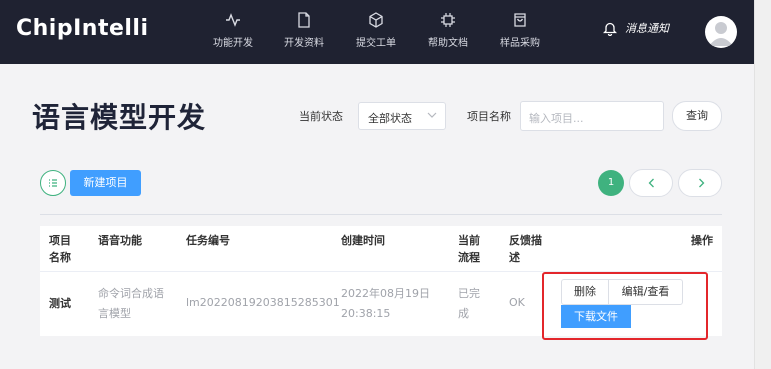 Image resolution: width=771 pixels, height=369 pixels. Describe the element at coordinates (697, 116) in the screenshot. I see `query-button: 查询` at that location.